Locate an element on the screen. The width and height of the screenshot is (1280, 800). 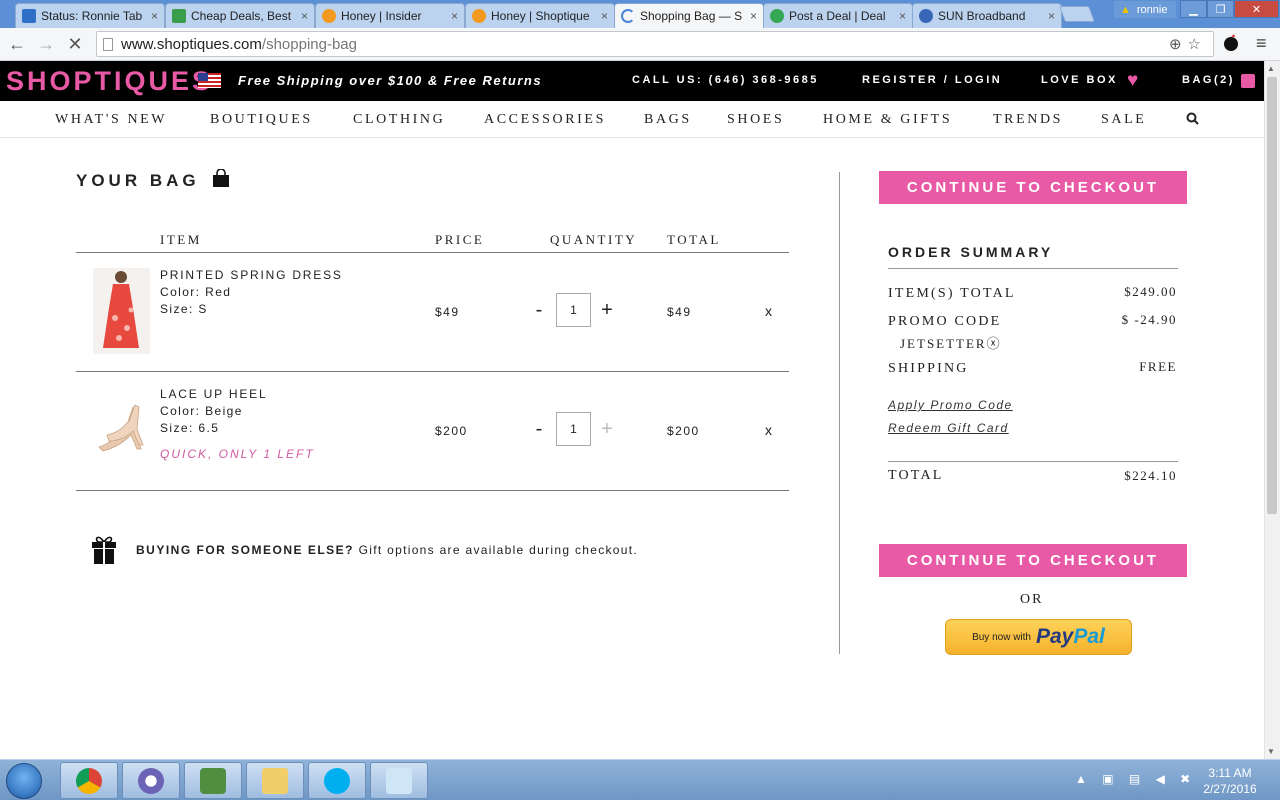
product-image-heel is located at coordinates (121, 428).